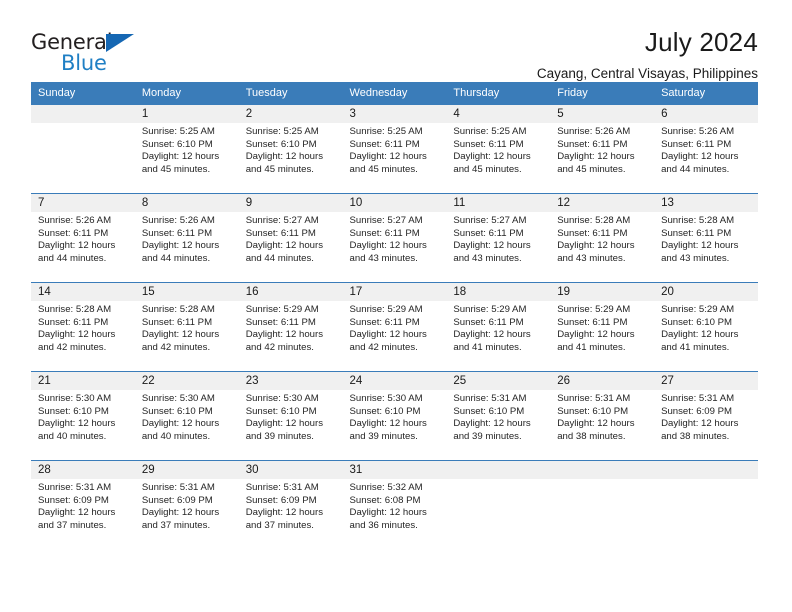 The height and width of the screenshot is (612, 792). Describe the element at coordinates (706, 381) in the screenshot. I see `day-number: 27` at that location.